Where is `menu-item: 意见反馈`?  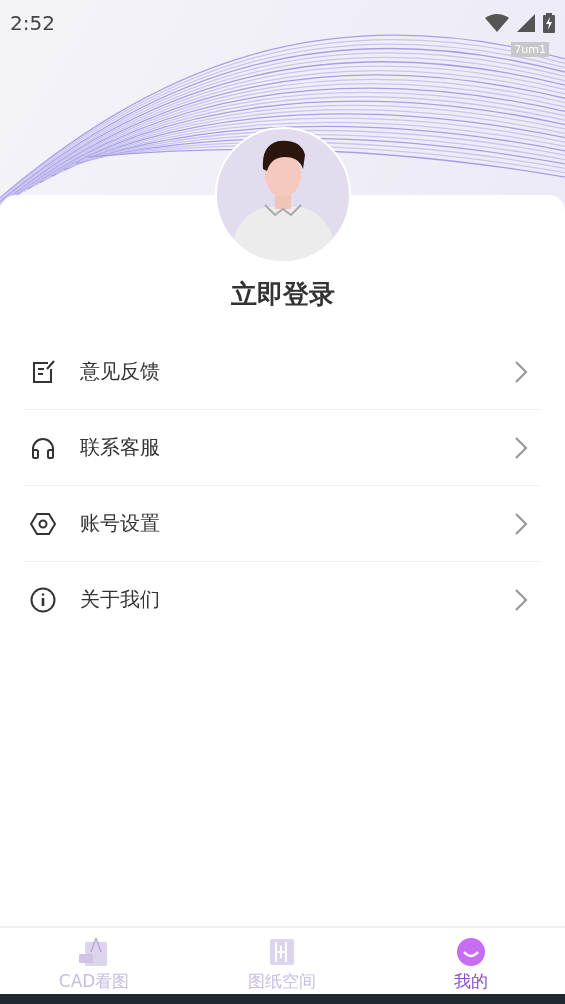 menu-item: 意见反馈 is located at coordinates (282, 372).